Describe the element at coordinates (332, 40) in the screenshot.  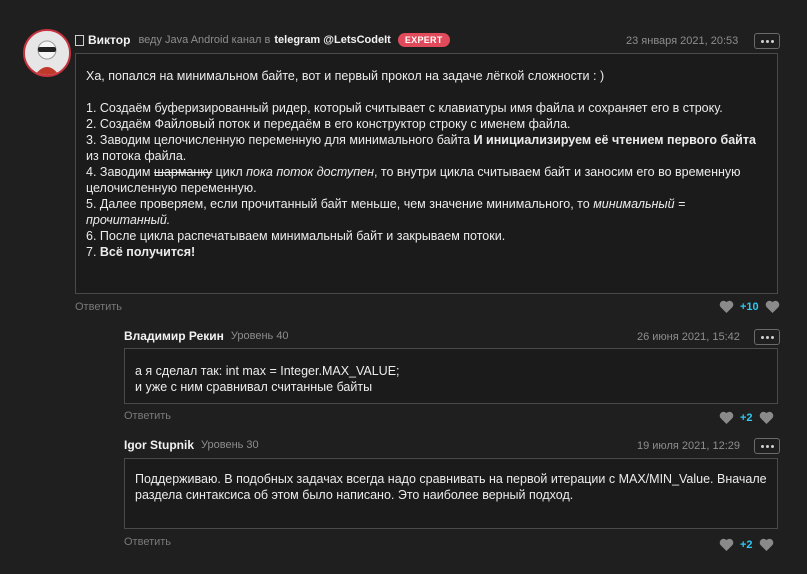
I see `telegram-link: telegram @LetsCodeIt` at that location.